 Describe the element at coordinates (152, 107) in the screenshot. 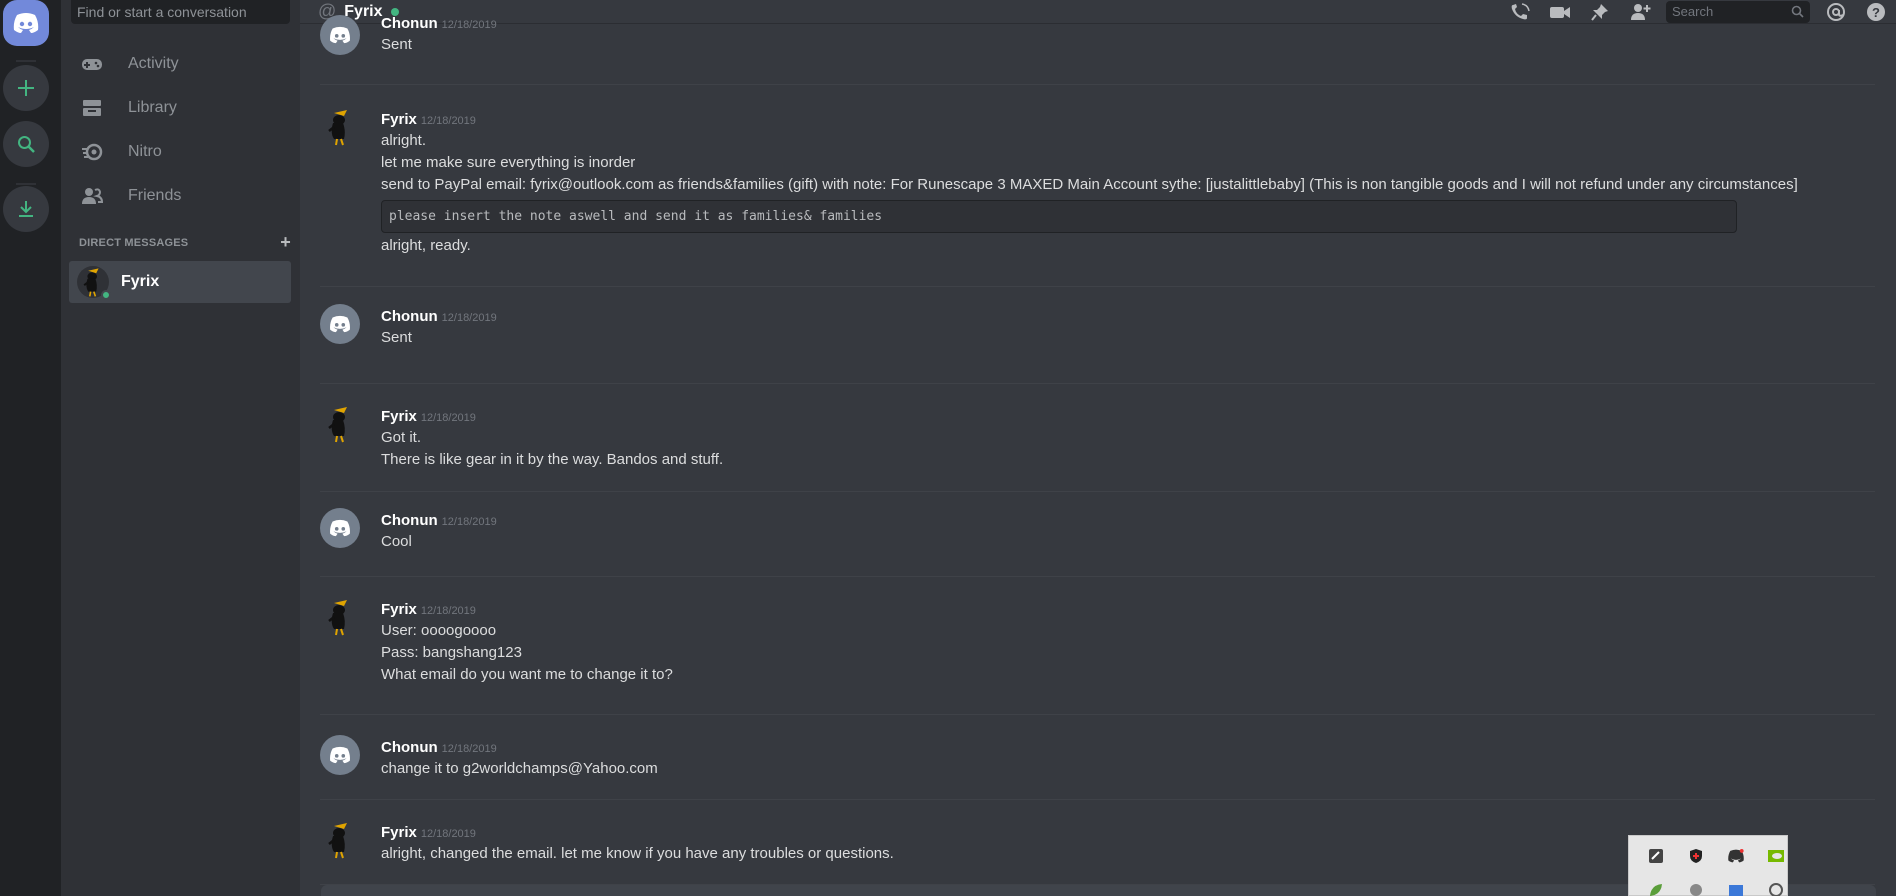

I see `sidebar-item-label: Library` at that location.